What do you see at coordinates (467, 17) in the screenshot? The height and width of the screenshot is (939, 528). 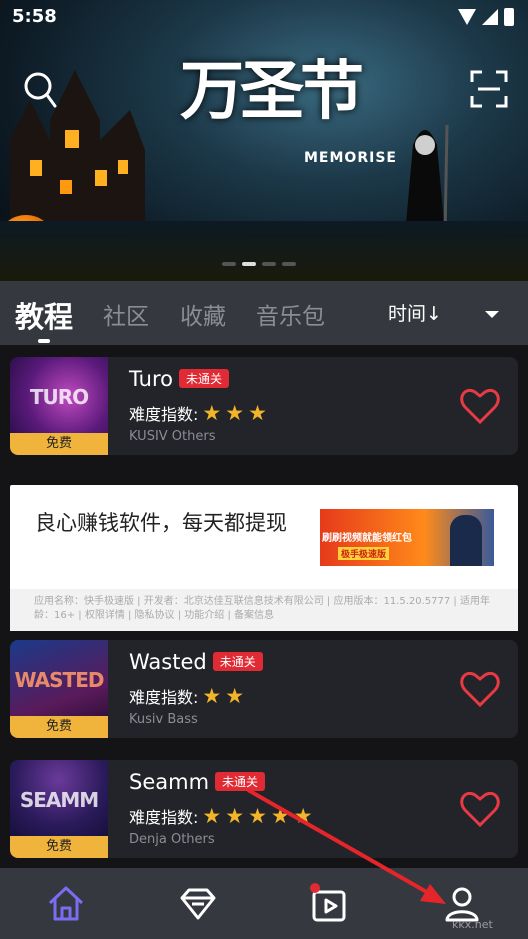 I see `wifi-icon` at bounding box center [467, 17].